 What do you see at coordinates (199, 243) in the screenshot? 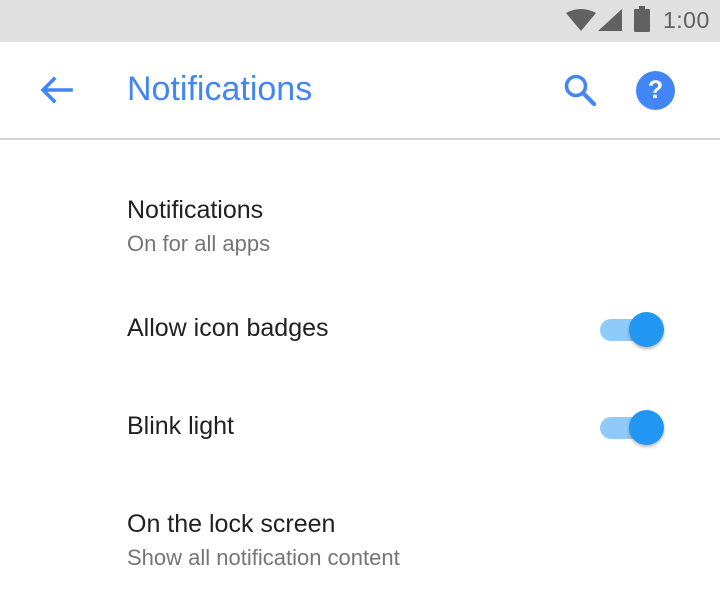
I see `setting-notifications-summary: On for all apps` at bounding box center [199, 243].